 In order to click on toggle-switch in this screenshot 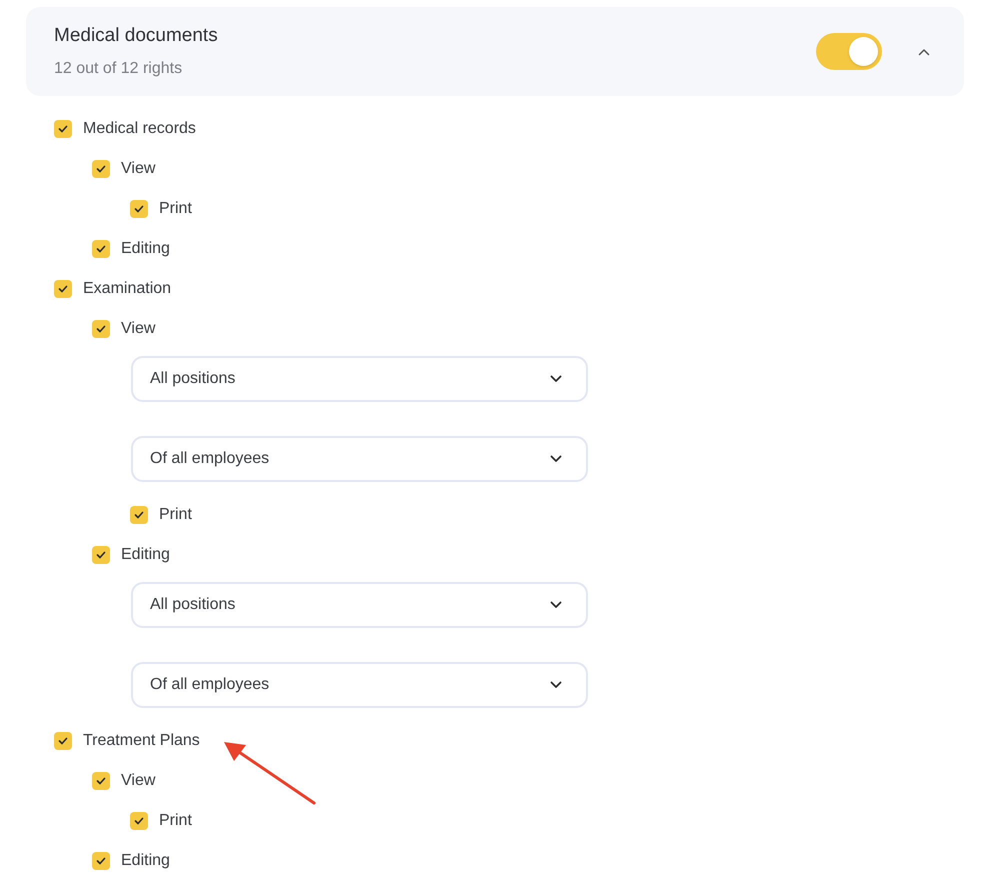, I will do `click(849, 51)`.